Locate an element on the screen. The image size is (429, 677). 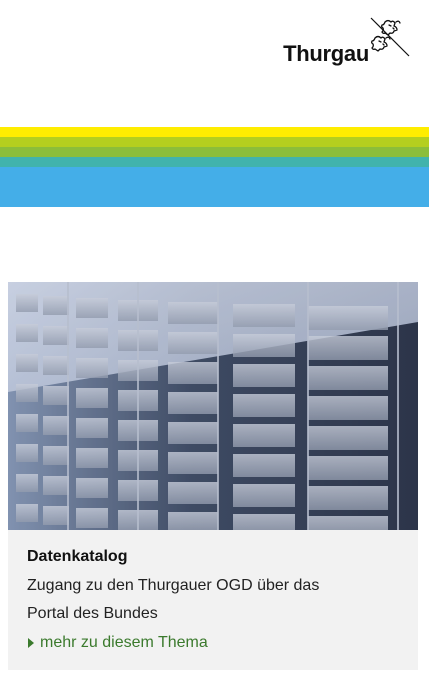
yellow-stripe is located at coordinates (214, 132).